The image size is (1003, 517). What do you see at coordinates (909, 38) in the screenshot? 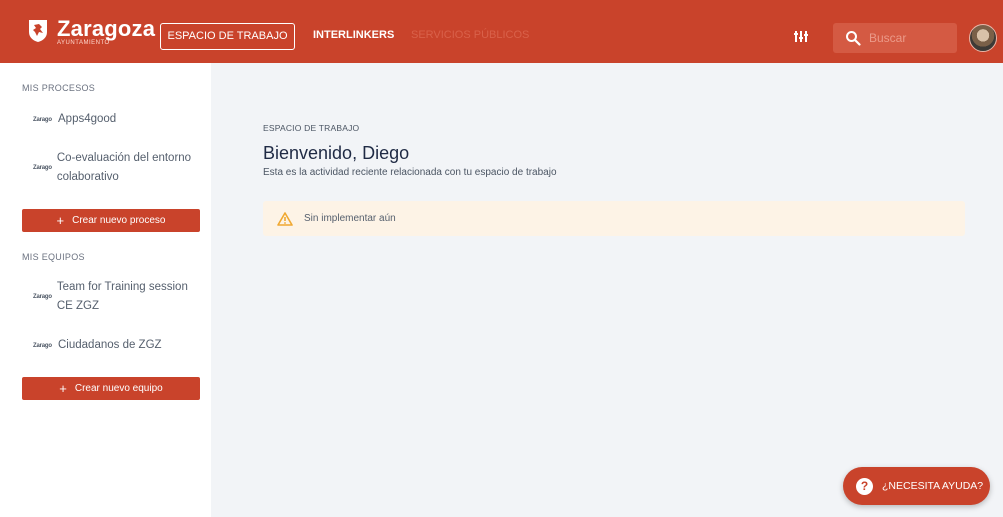
I see `search-input` at bounding box center [909, 38].